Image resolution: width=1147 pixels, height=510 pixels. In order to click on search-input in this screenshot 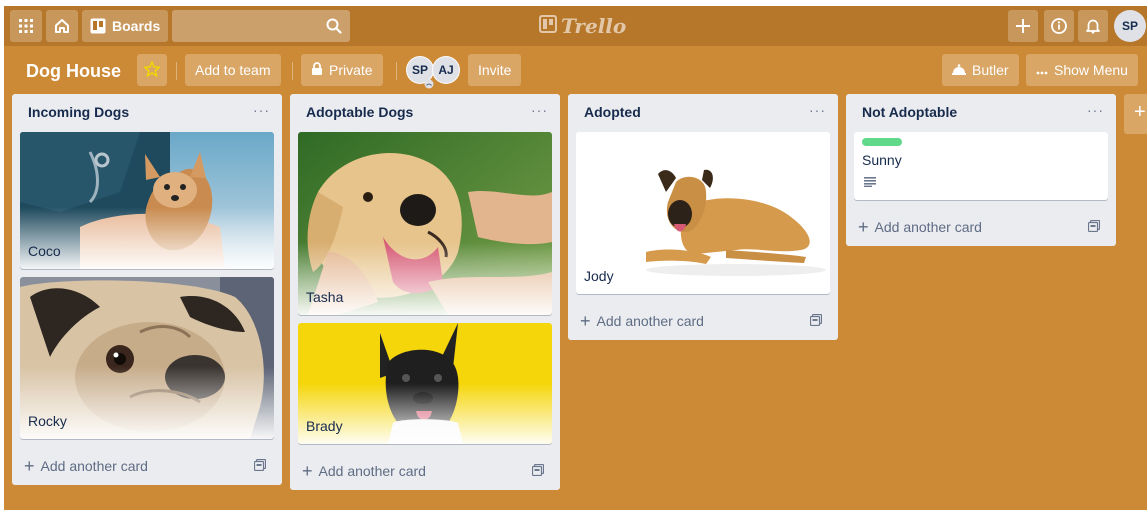, I will do `click(261, 26)`.